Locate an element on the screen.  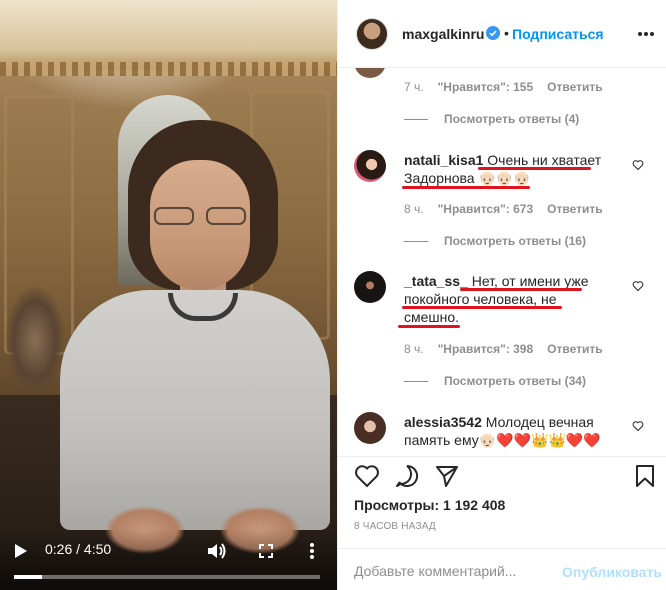
bookmark-icon is located at coordinates (645, 476).